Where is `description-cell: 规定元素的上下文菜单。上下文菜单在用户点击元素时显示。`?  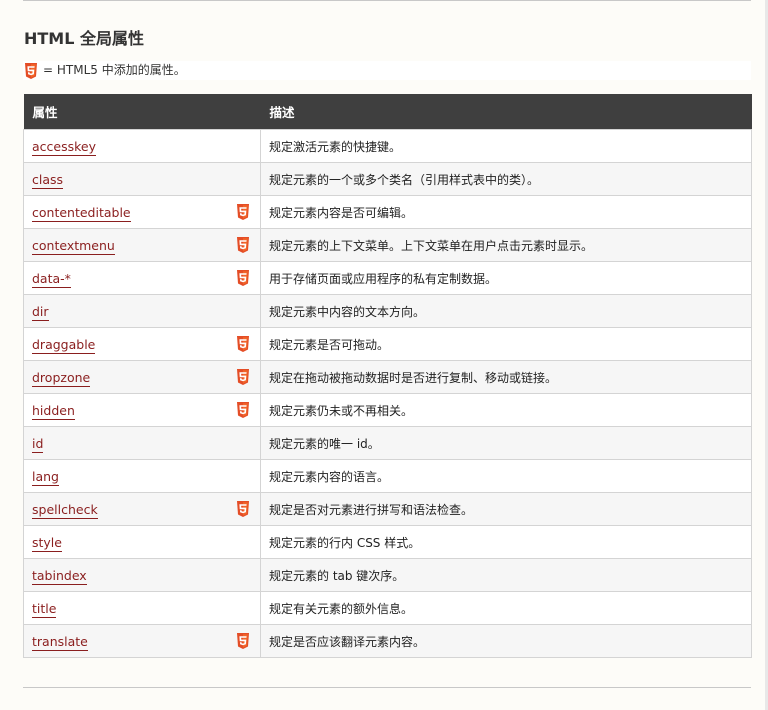 description-cell: 规定元素的上下文菜单。上下文菜单在用户点击元素时显示。 is located at coordinates (506, 245).